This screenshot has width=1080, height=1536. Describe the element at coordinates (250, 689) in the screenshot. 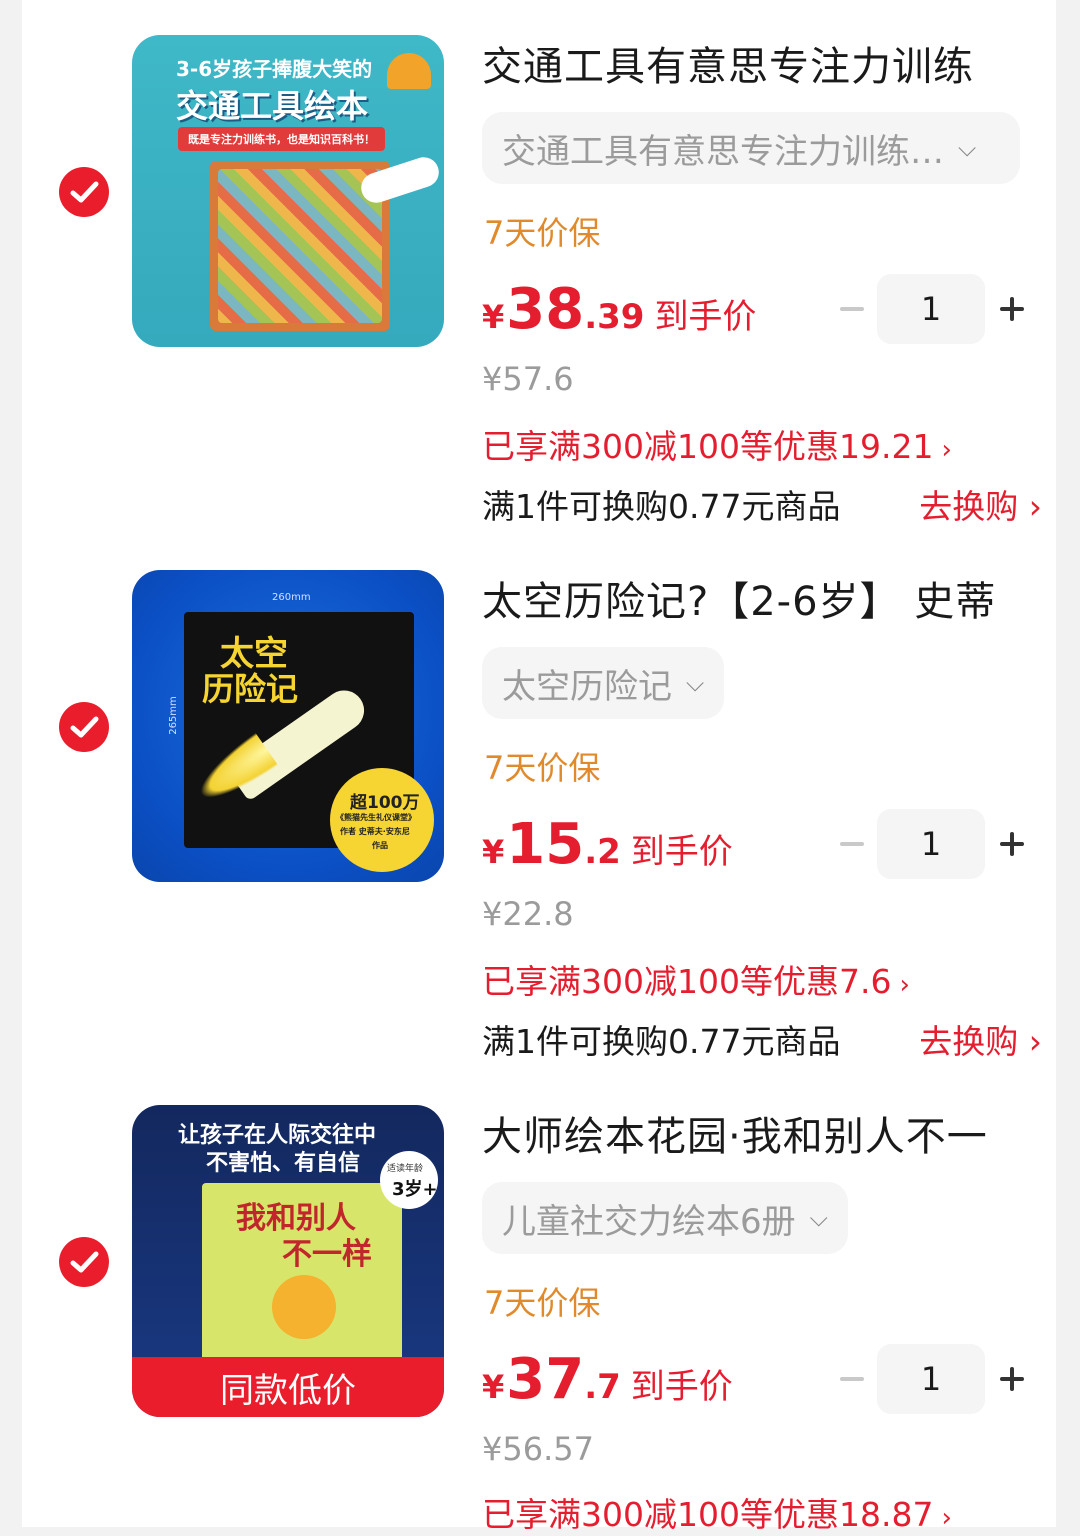

I see `image-subtitle: 历险记` at that location.